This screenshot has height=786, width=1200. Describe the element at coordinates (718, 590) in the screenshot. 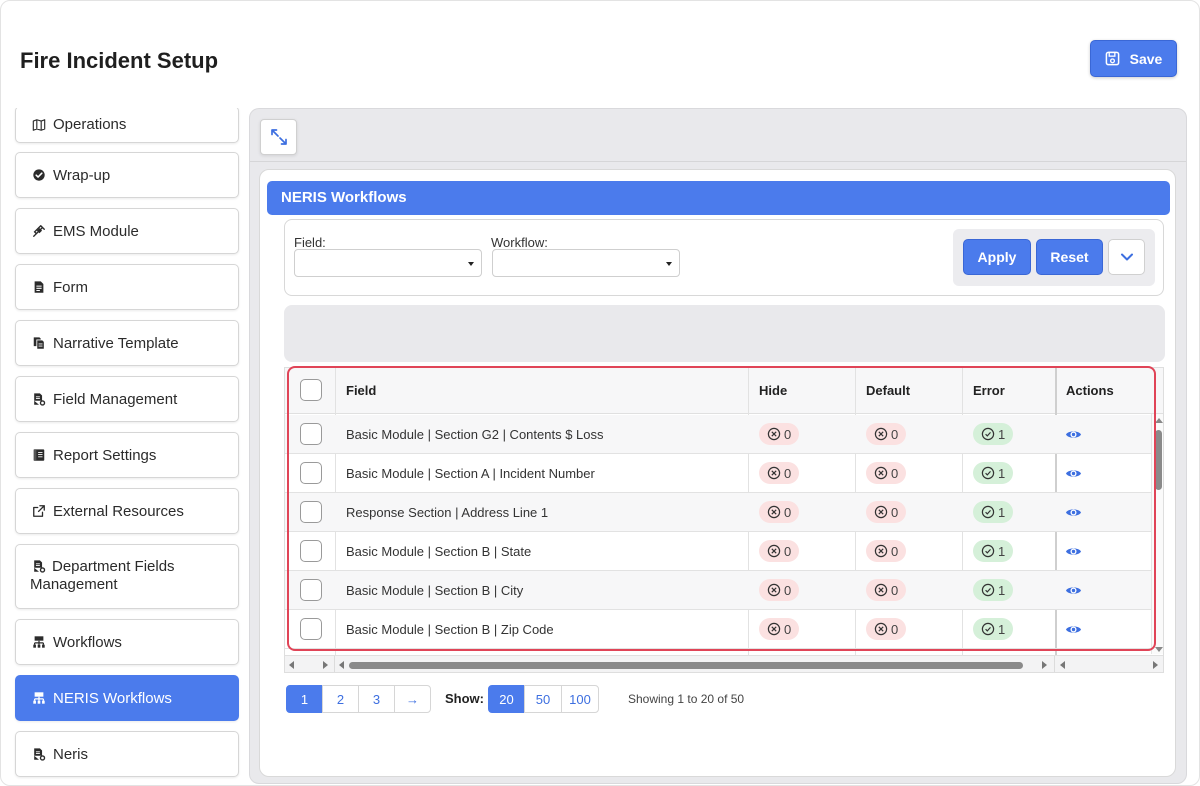

I see `table-row: Basic Module | Section B | City 0 0 1` at that location.